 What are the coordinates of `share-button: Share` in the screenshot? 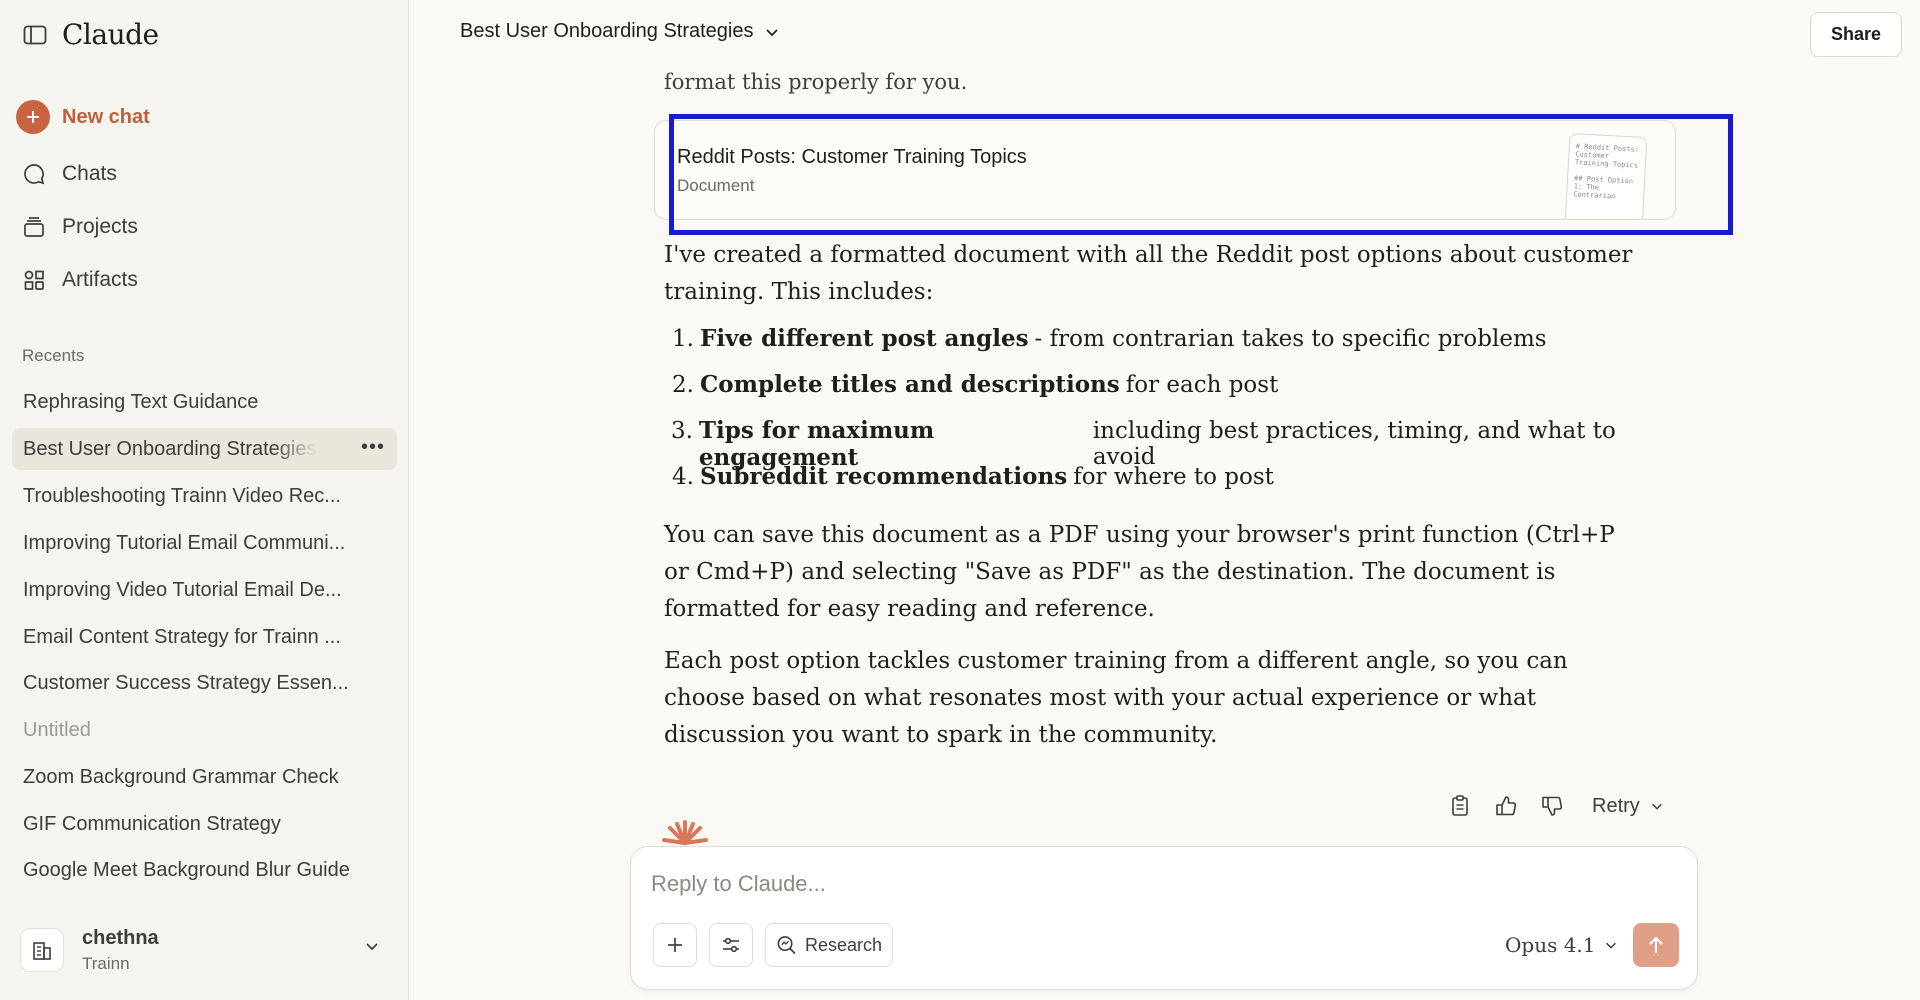 It's located at (1856, 34).